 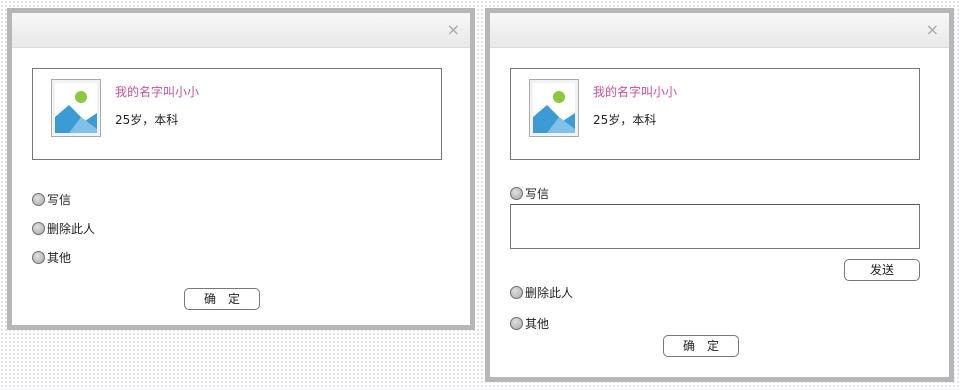 What do you see at coordinates (715, 226) in the screenshot?
I see `message-input` at bounding box center [715, 226].